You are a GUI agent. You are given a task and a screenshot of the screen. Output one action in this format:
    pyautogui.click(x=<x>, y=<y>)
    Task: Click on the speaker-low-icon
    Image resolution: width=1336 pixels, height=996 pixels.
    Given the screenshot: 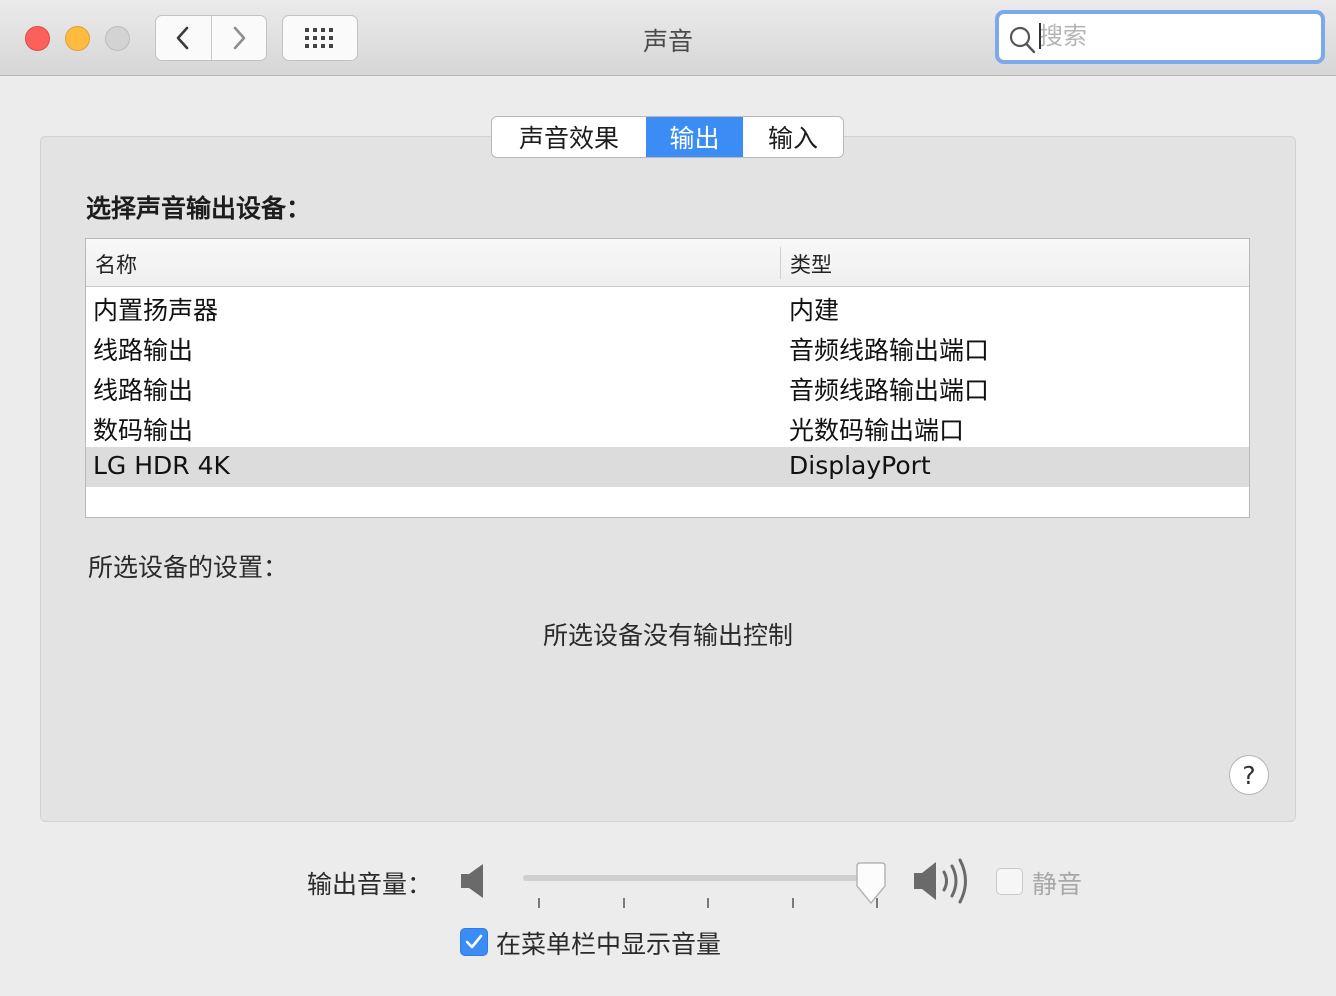 What is the action you would take?
    pyautogui.click(x=472, y=881)
    